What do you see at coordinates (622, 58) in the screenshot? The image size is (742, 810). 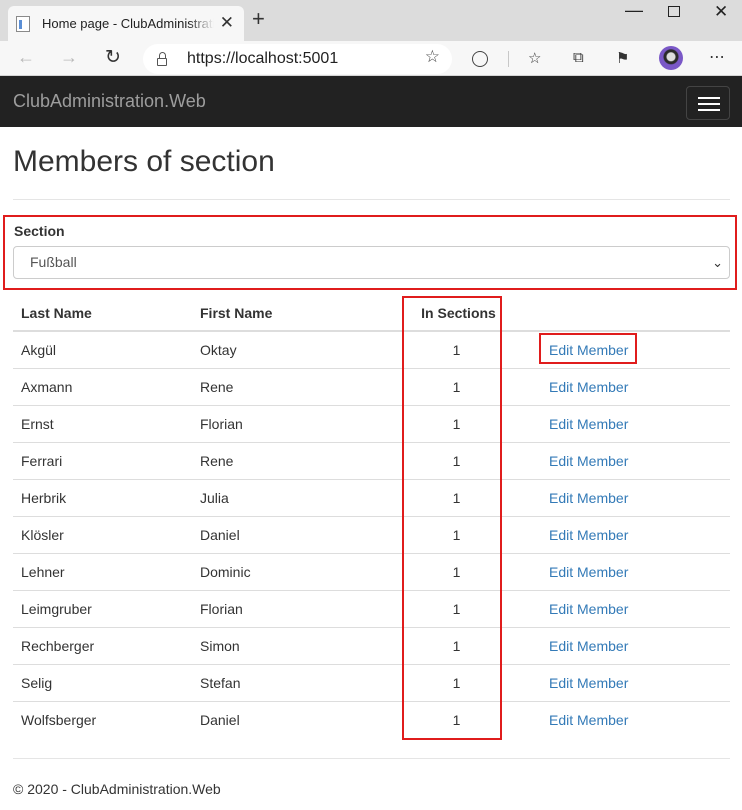 I see `feedback-icon: ⚑` at bounding box center [622, 58].